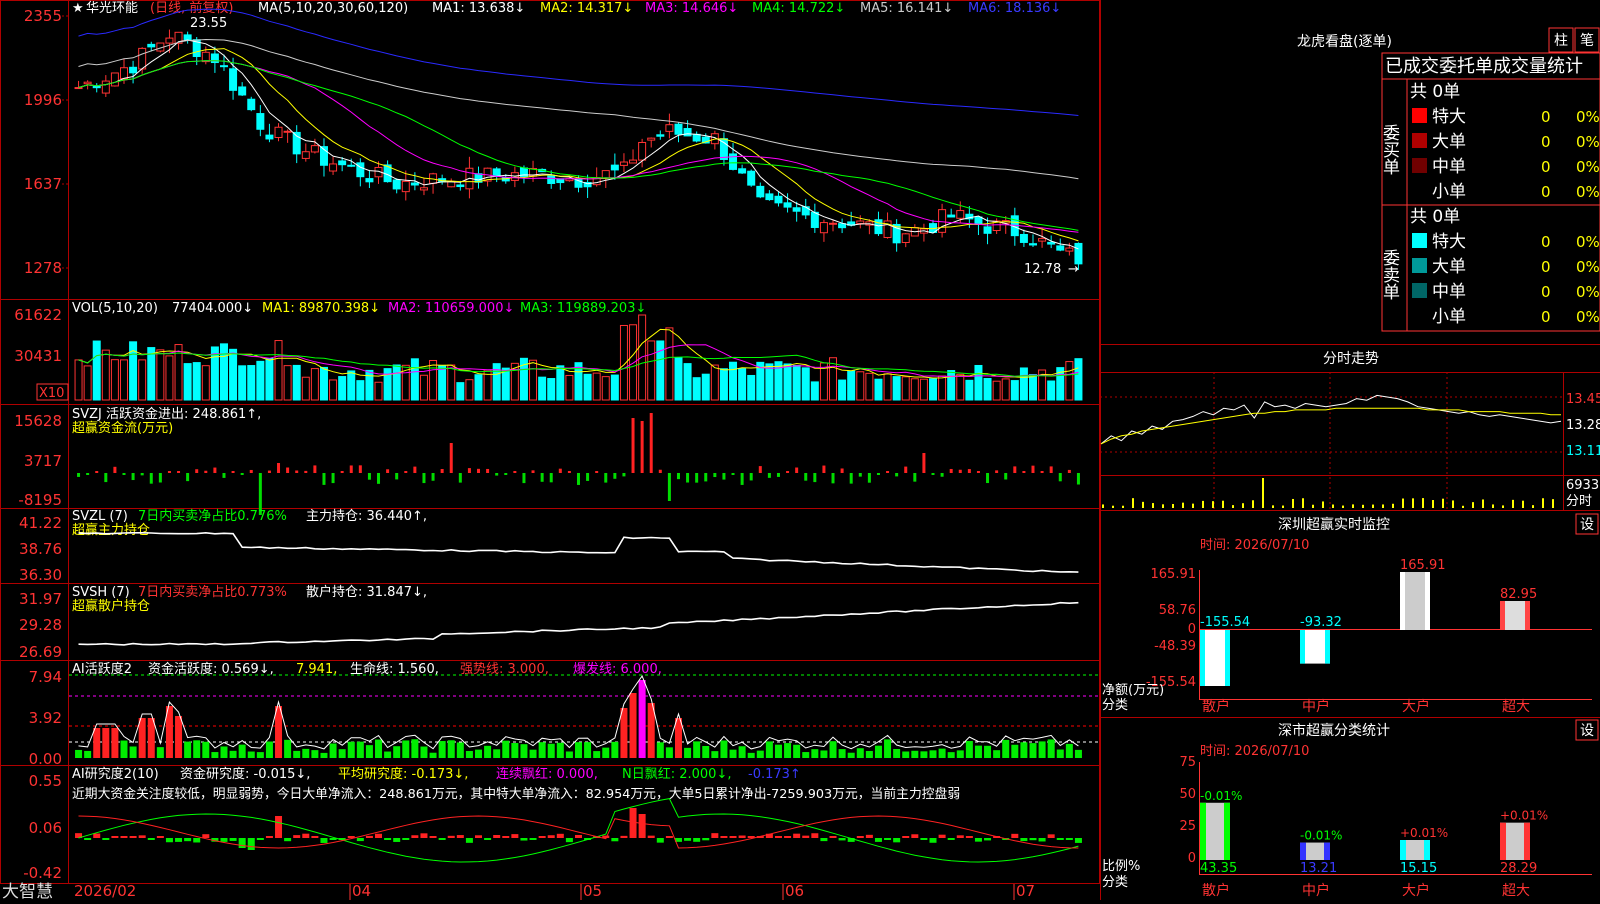 The height and width of the screenshot is (904, 1600). What do you see at coordinates (1588, 292) in the screenshot?
I see `sell-row-pct: 0%` at bounding box center [1588, 292].